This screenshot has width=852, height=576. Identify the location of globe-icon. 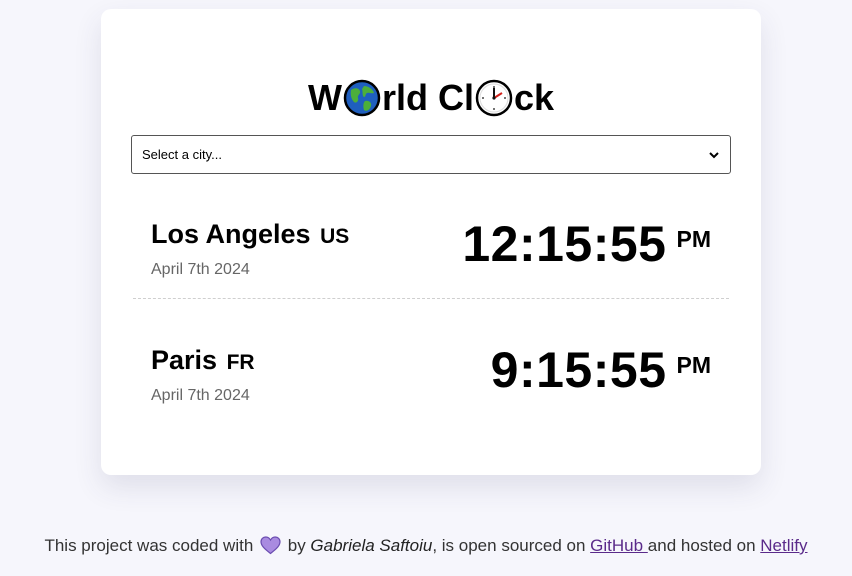
(362, 98).